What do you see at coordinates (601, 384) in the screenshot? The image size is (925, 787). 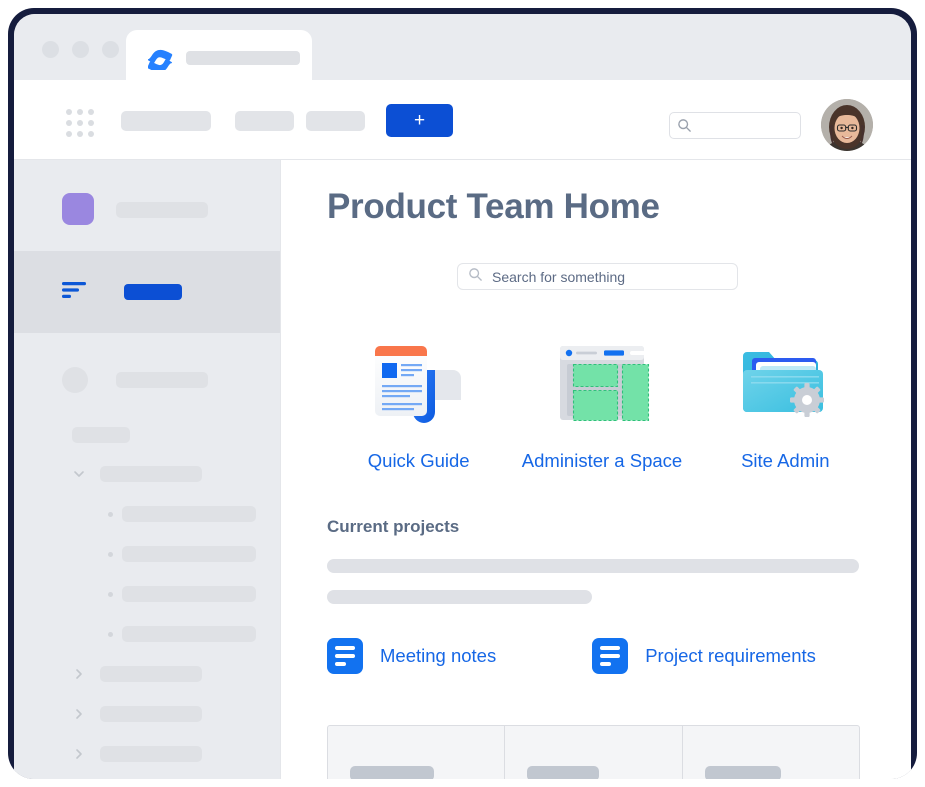 I see `space-layout-icon` at bounding box center [601, 384].